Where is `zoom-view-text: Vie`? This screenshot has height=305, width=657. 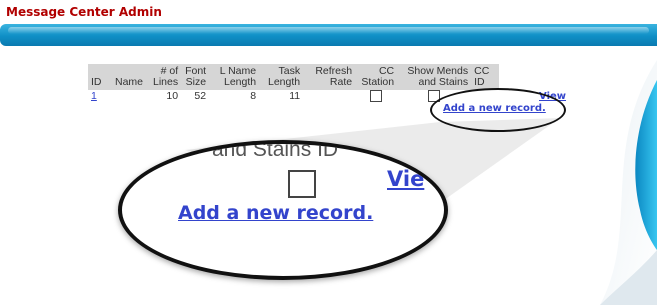 zoom-view-text: Vie is located at coordinates (406, 179).